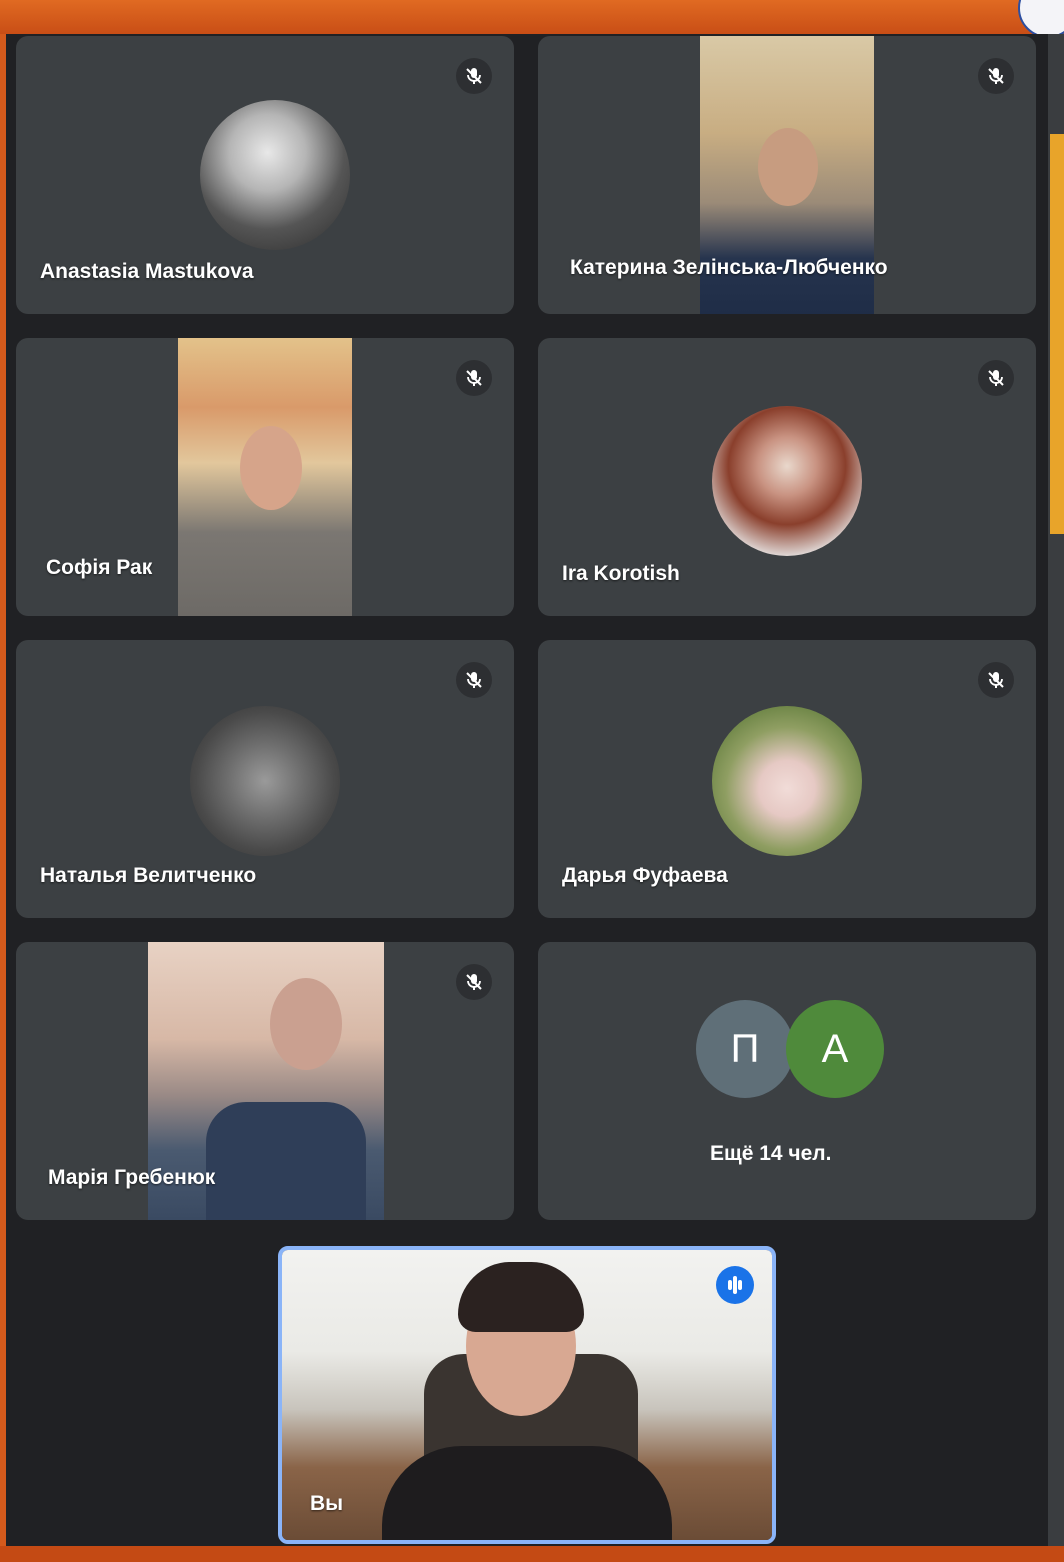  I want to click on slide-right-edge, so click(1056, 790).